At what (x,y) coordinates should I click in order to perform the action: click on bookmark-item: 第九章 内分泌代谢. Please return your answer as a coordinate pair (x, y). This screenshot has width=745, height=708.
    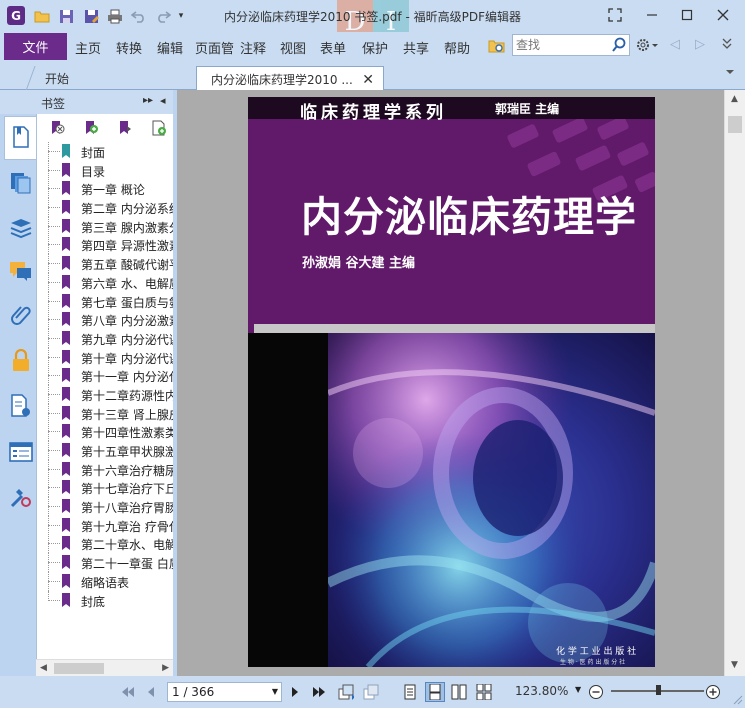
    Looking at the image, I should click on (105, 338).